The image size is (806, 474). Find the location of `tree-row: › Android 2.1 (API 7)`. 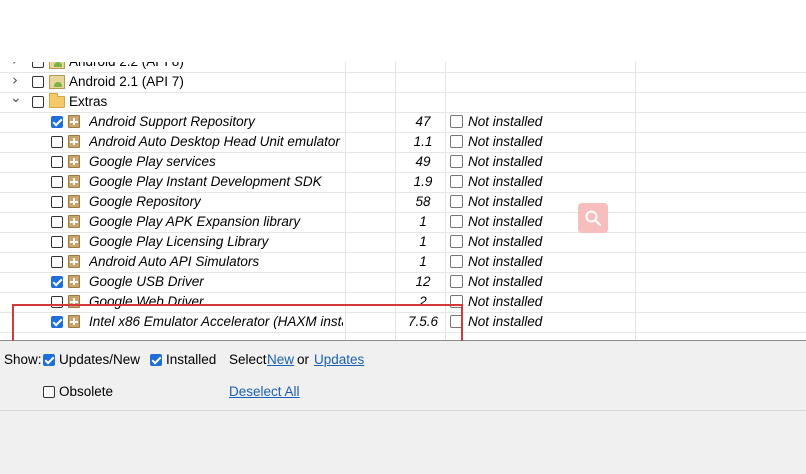

tree-row: › Android 2.1 (API 7) is located at coordinates (403, 82).